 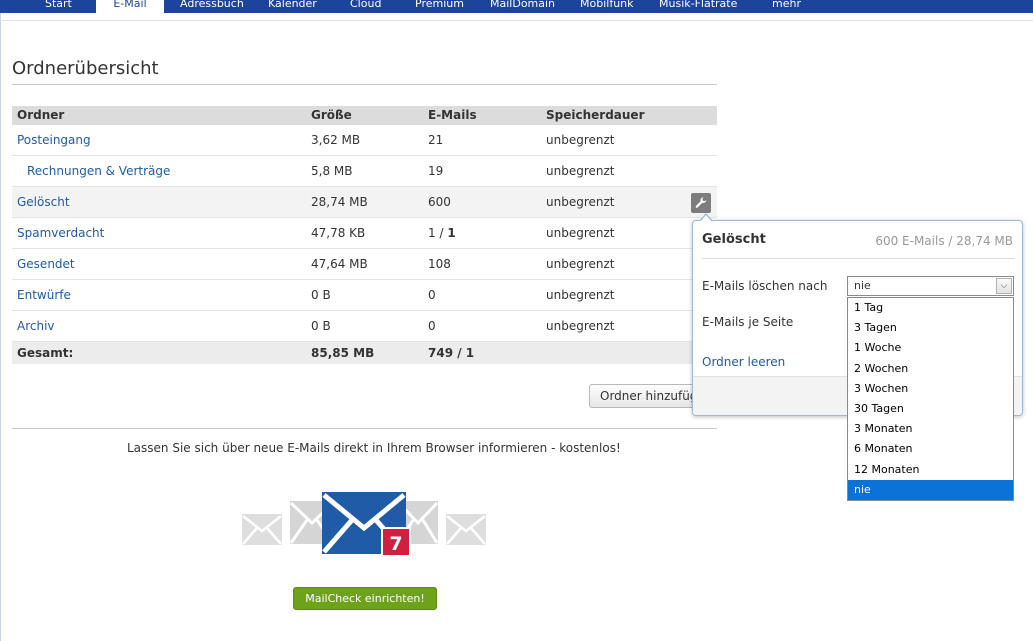 I want to click on badge-count: 7, so click(x=396, y=544).